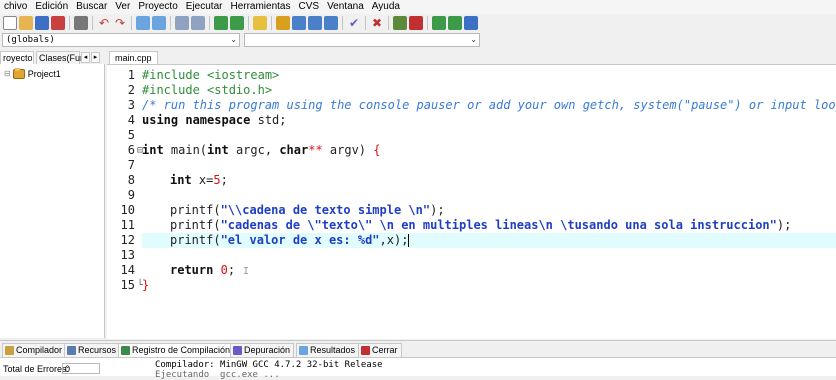  Describe the element at coordinates (181, 350) in the screenshot. I see `tab-label: Registro de Compilación` at that location.